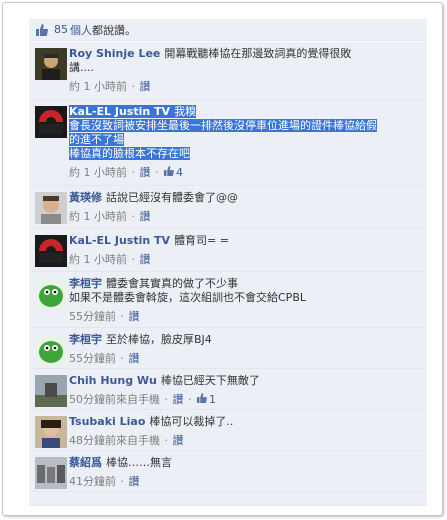  I want to click on comment-text: 至於棒協，臉皮厚BJ4, so click(159, 339).